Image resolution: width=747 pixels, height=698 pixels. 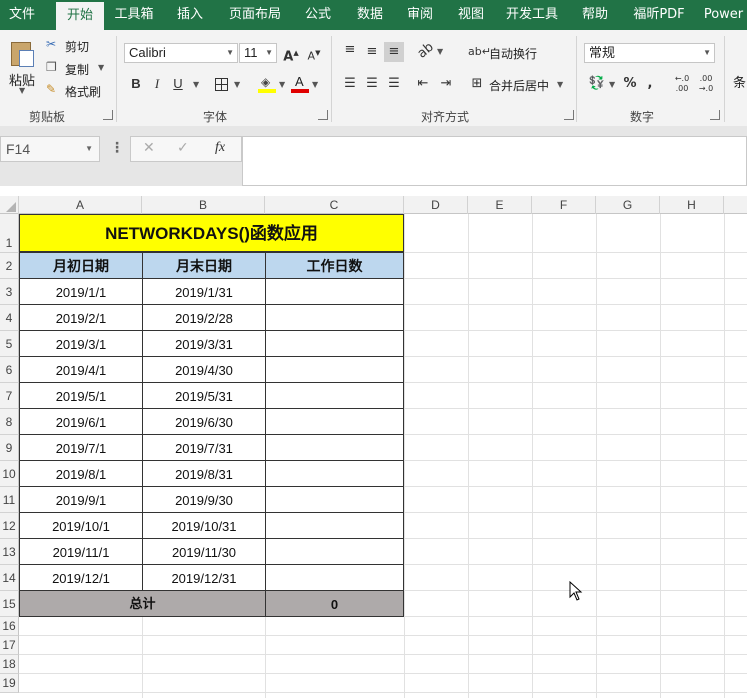 I want to click on row-header-13: 13, so click(x=9, y=552).